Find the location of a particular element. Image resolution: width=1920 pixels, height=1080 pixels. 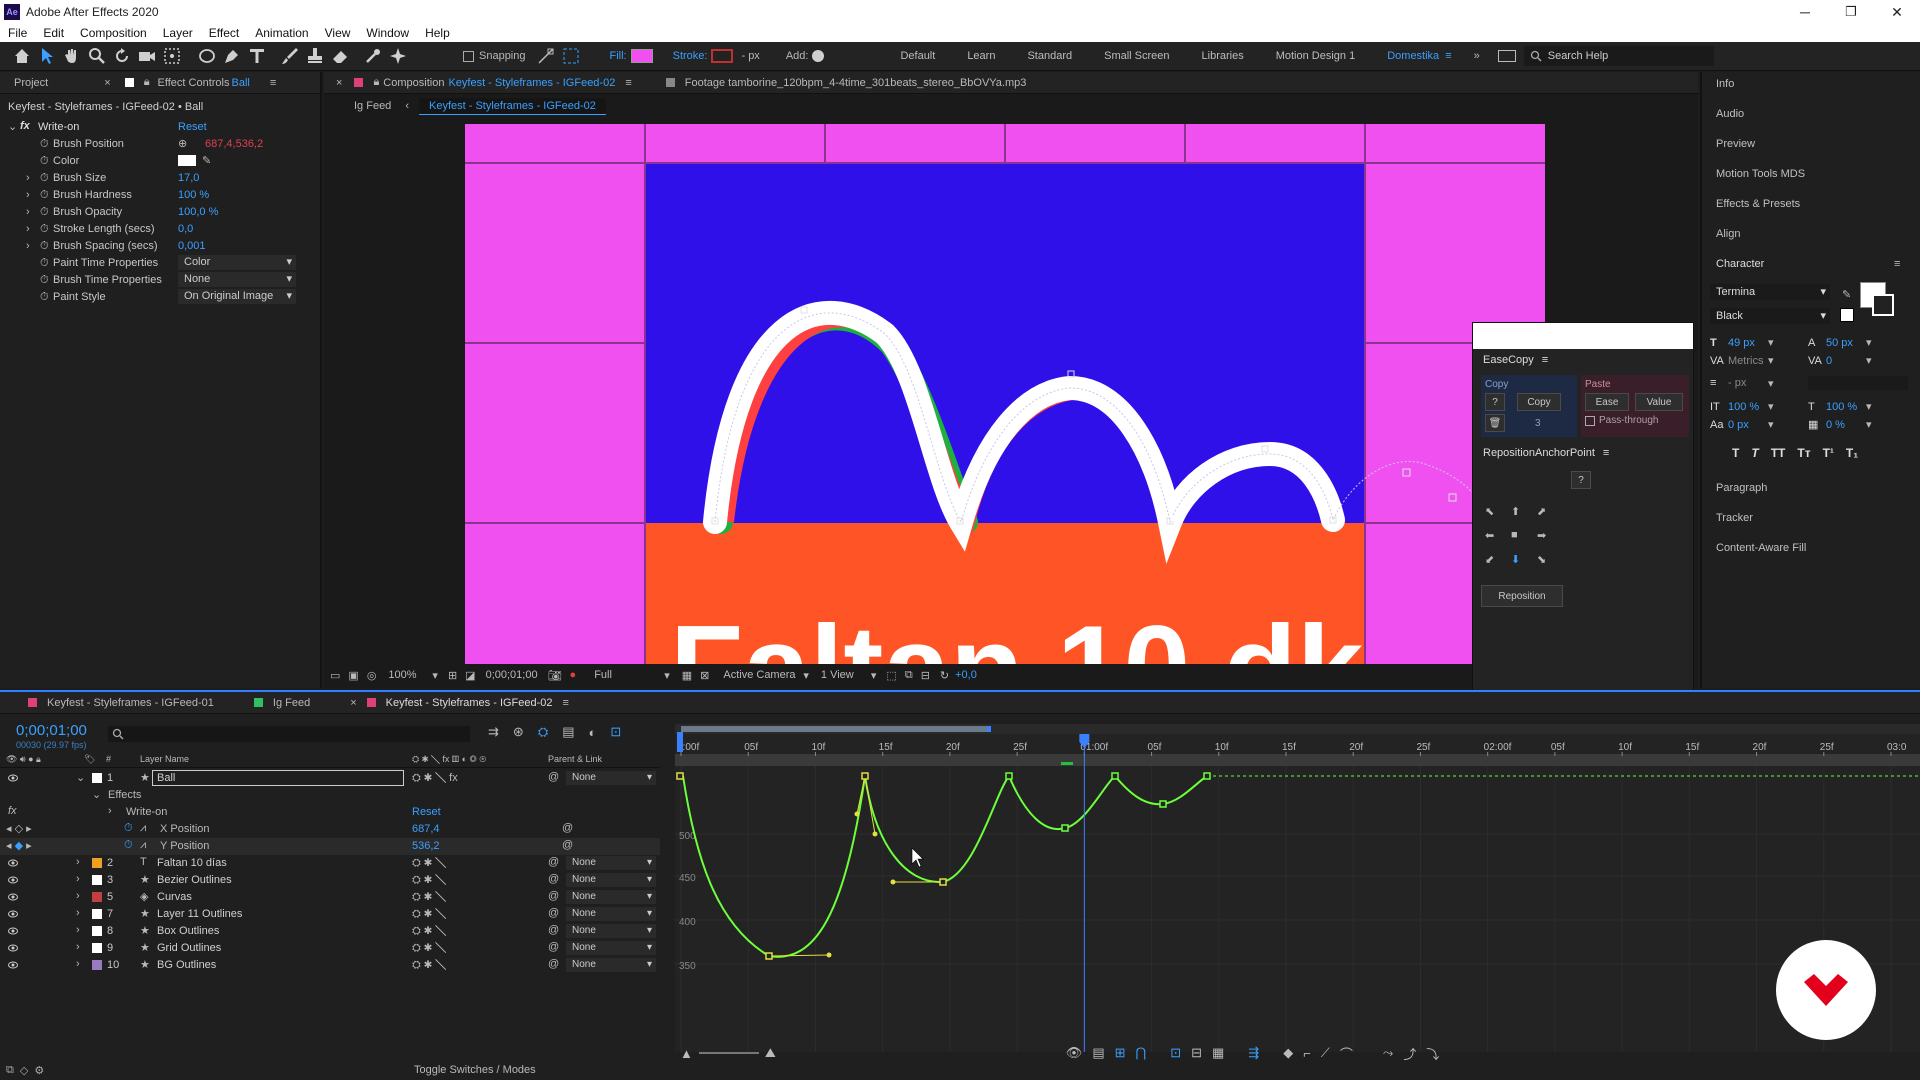

reposition-menu-icon: ≡ is located at coordinates (1606, 453).